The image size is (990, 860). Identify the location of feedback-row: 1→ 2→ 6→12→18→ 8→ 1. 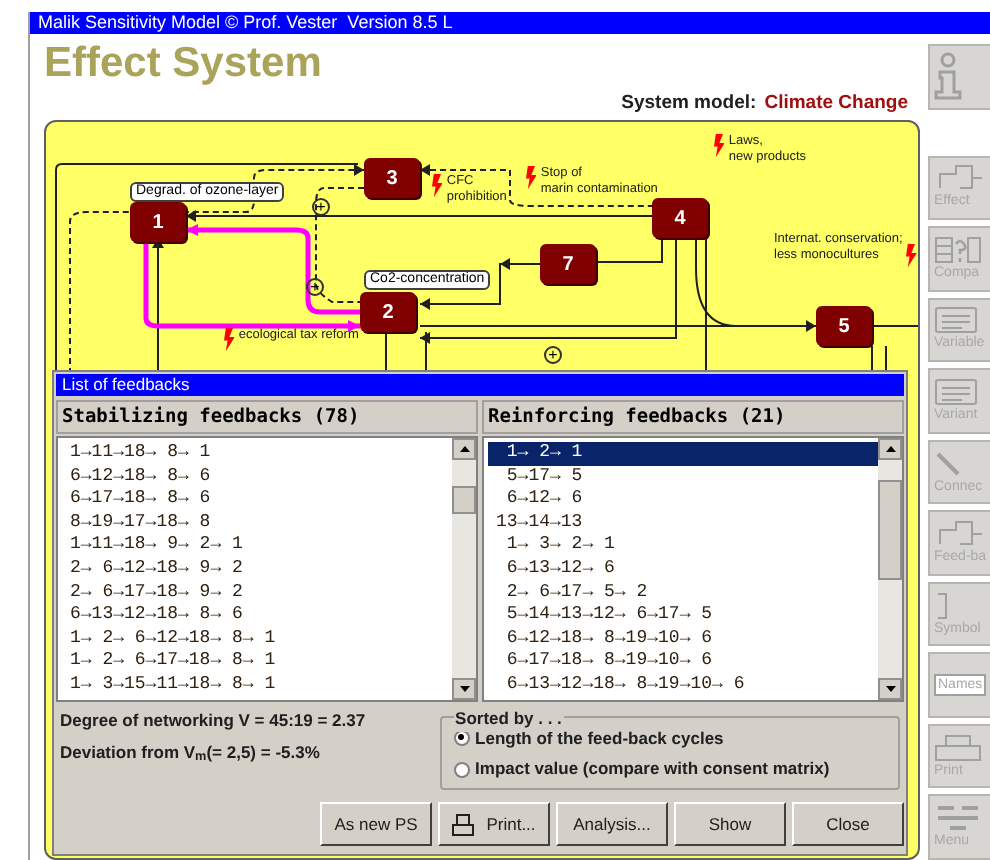
(257, 639).